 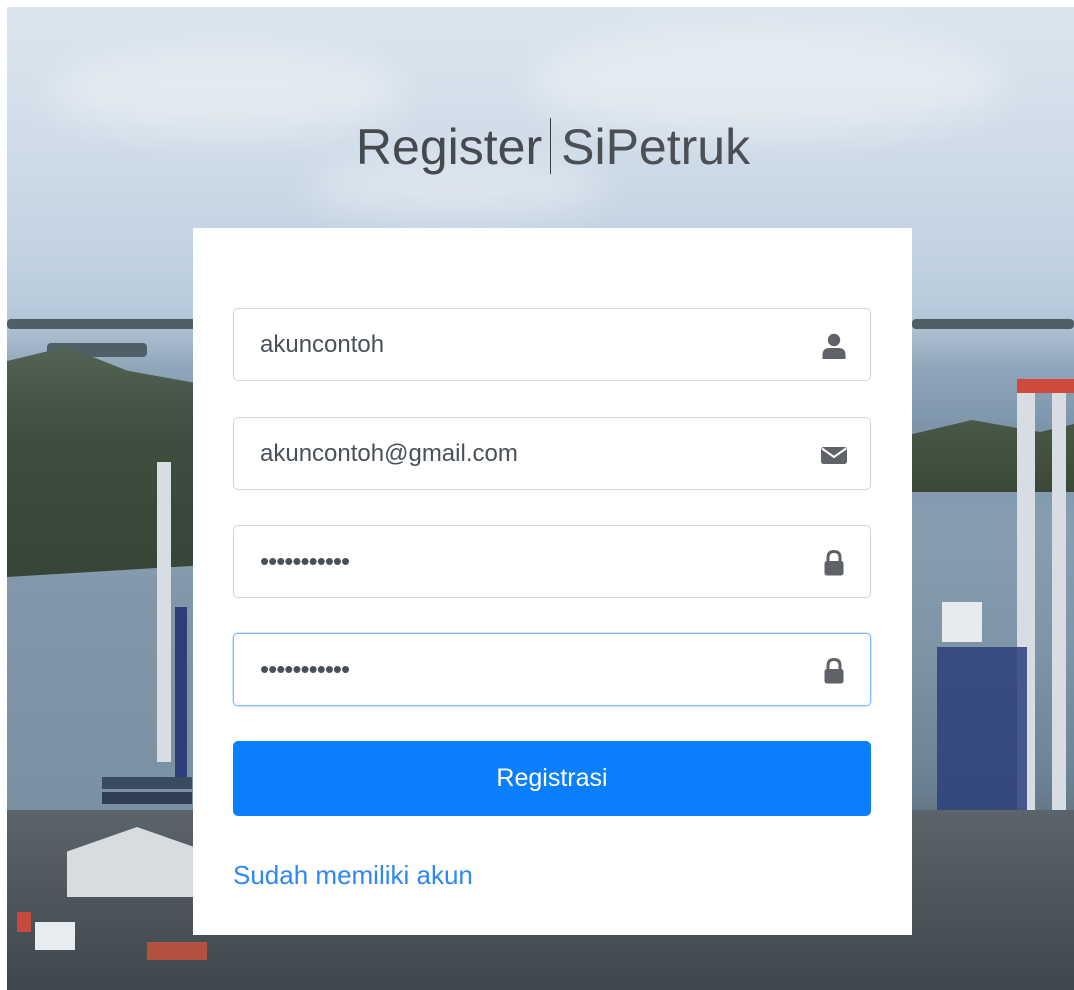 I want to click on page-title: Register SiPetruk, so click(x=537, y=147).